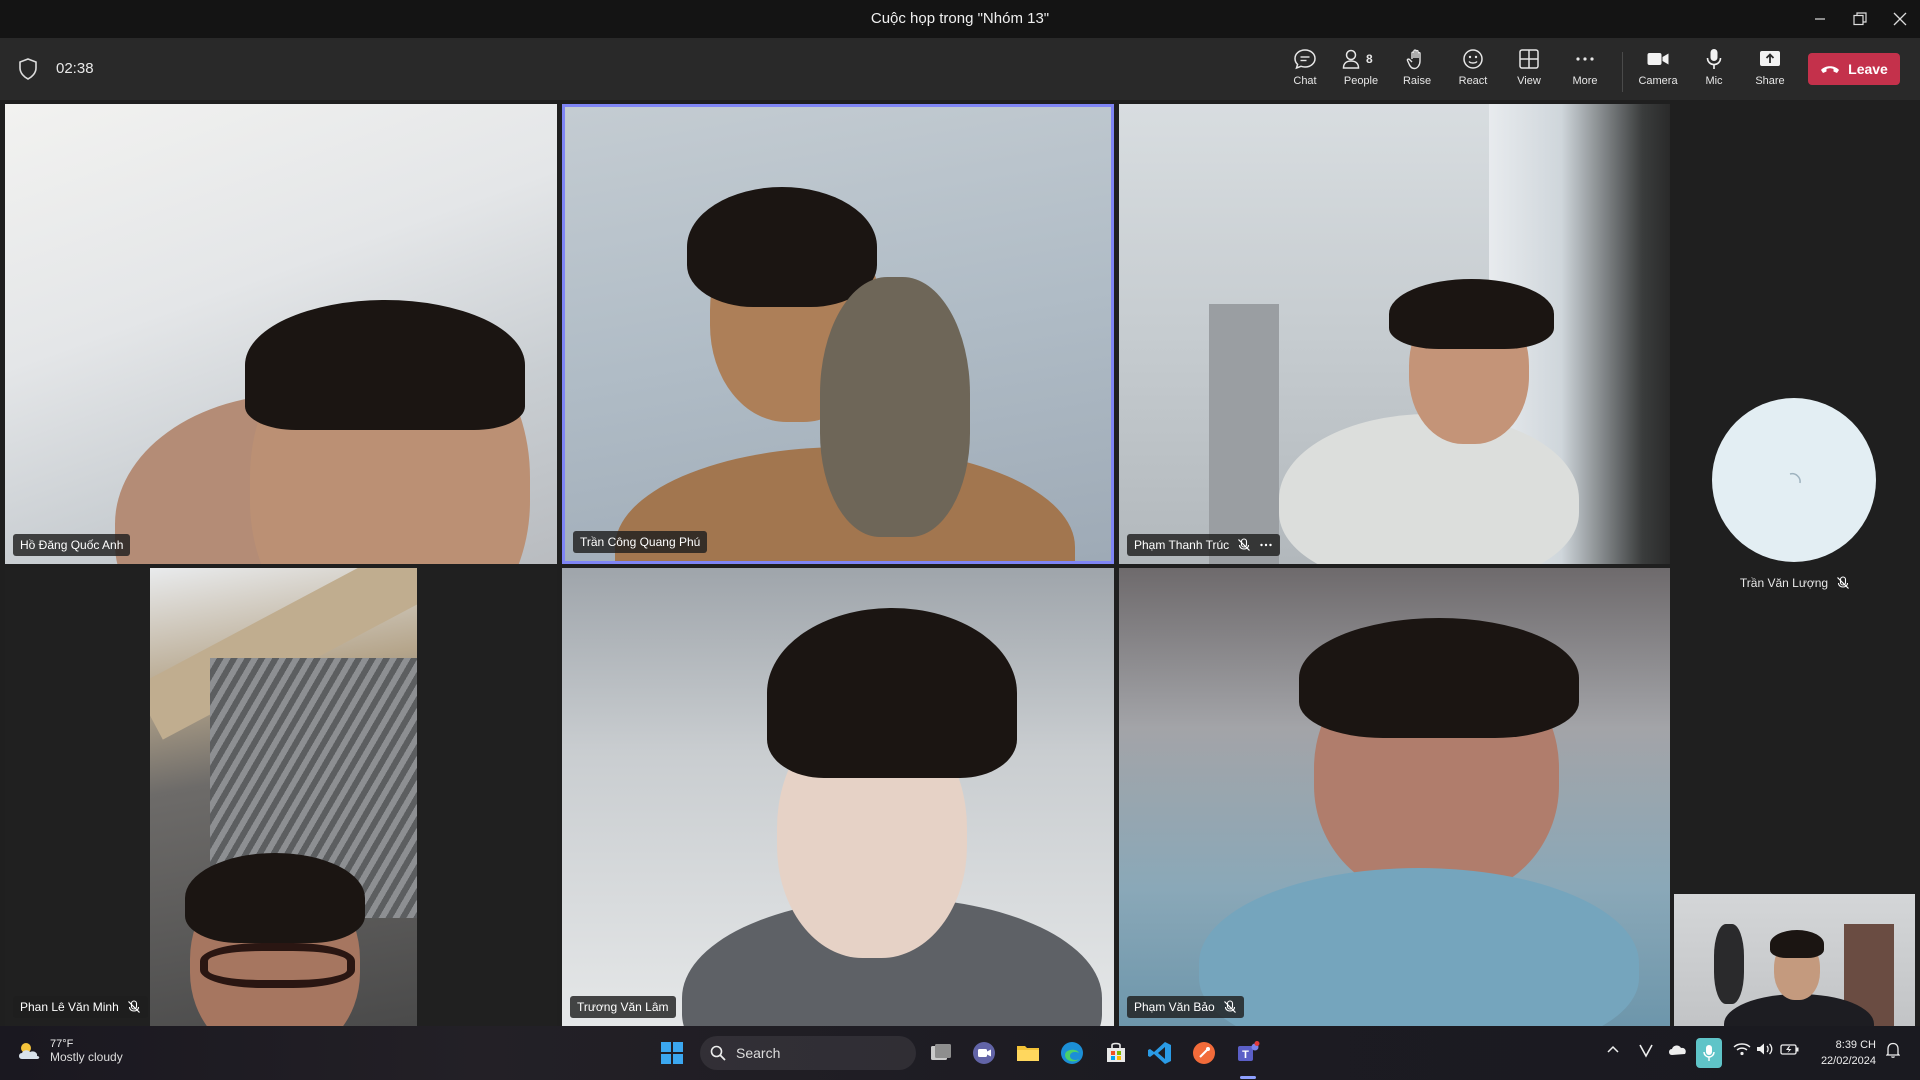 This screenshot has width=1920, height=1080. What do you see at coordinates (72, 545) in the screenshot?
I see `participant-name: Hồ Đăng Quốc Anh` at bounding box center [72, 545].